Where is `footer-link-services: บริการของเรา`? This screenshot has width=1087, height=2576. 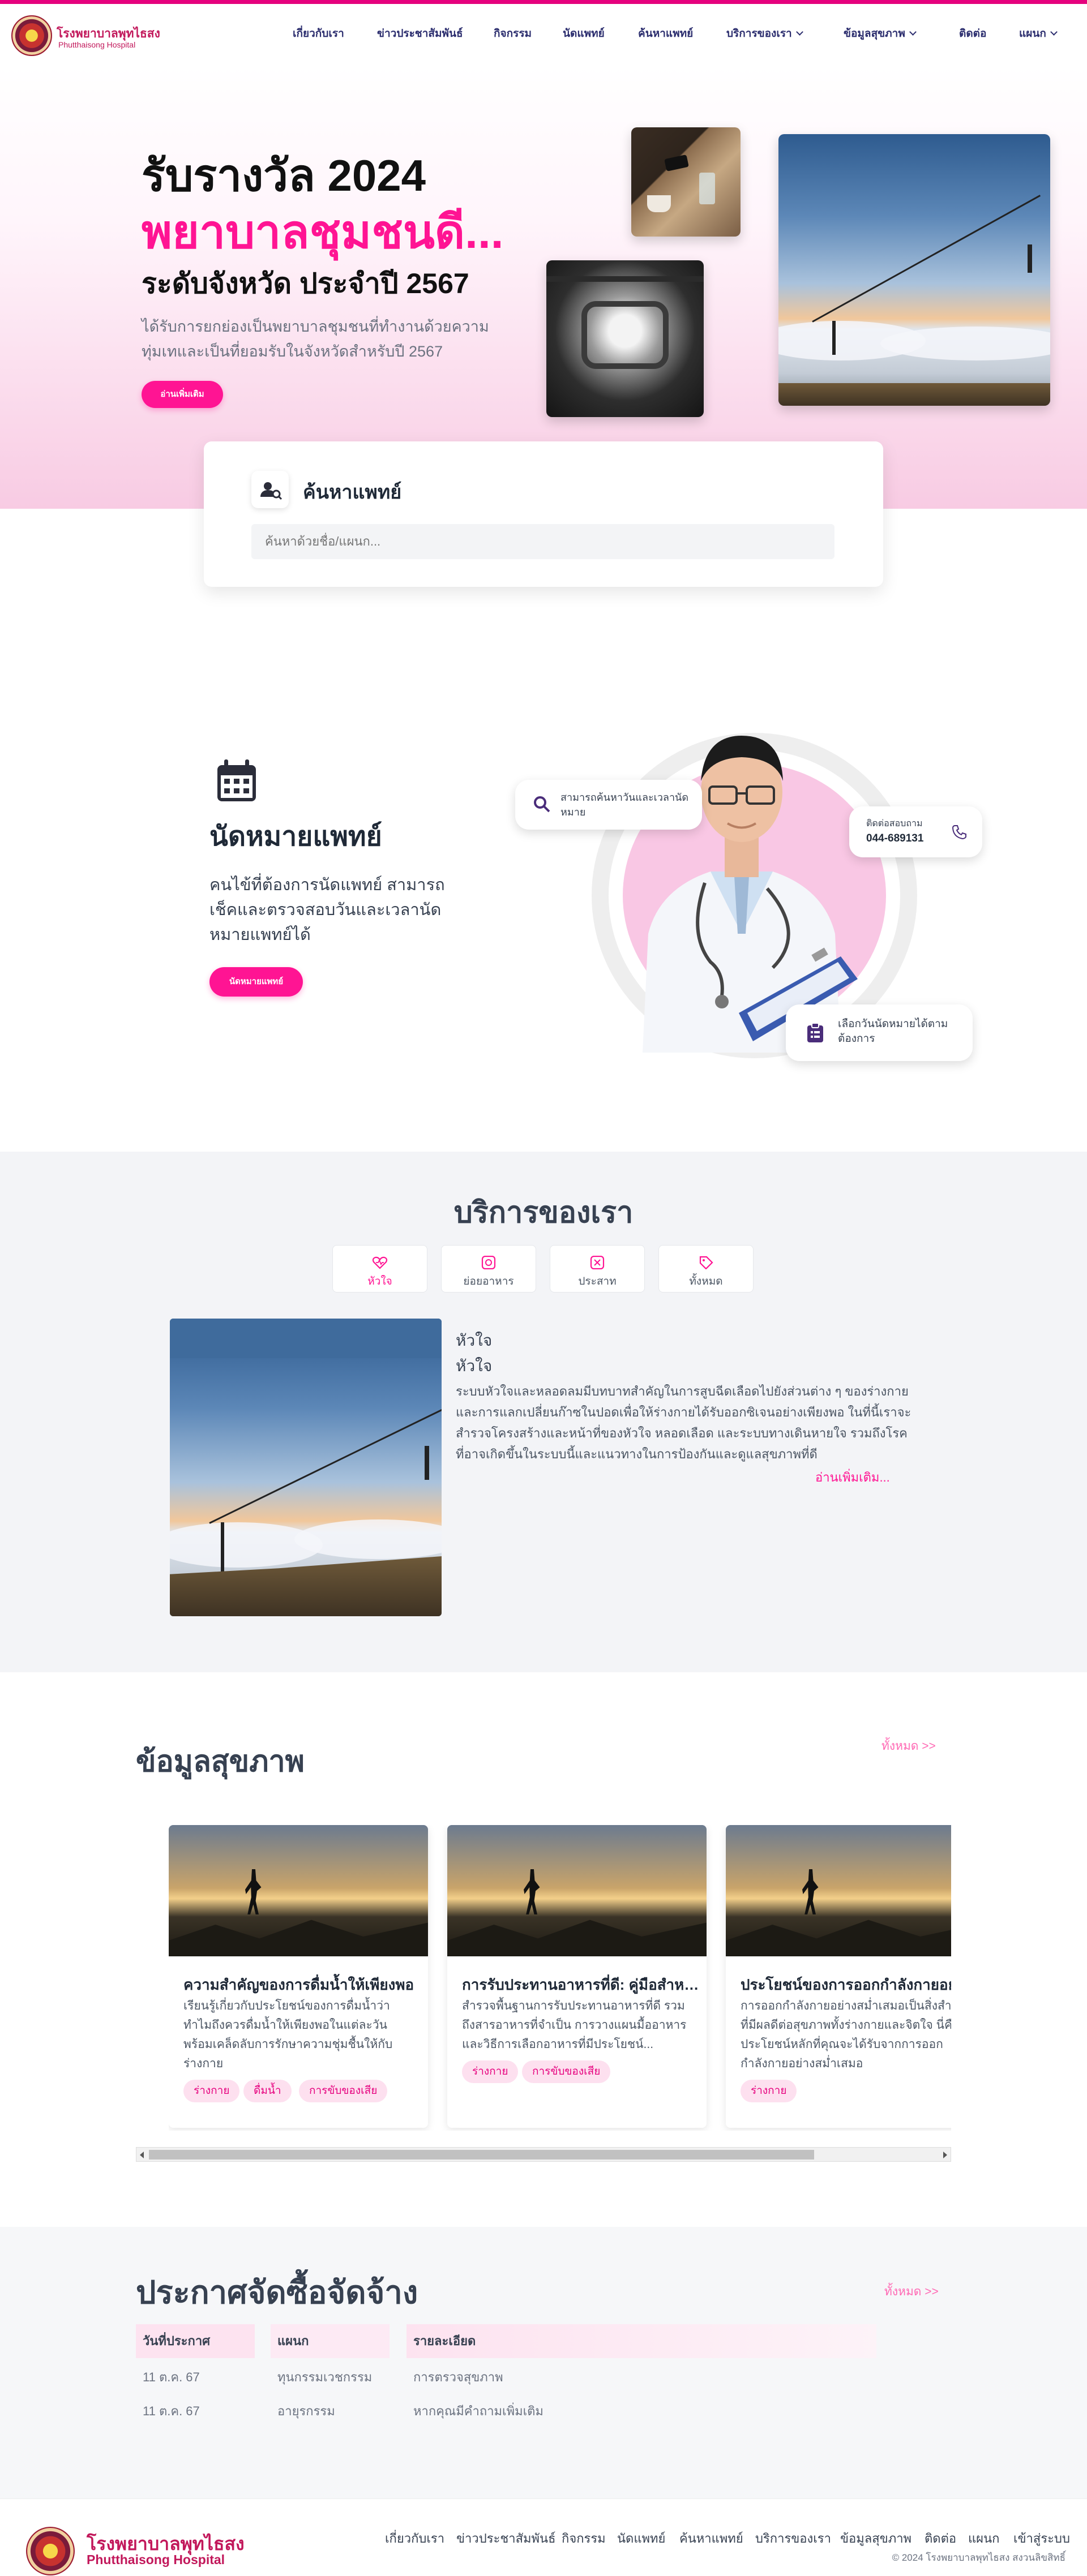 footer-link-services: บริการของเรา is located at coordinates (793, 2538).